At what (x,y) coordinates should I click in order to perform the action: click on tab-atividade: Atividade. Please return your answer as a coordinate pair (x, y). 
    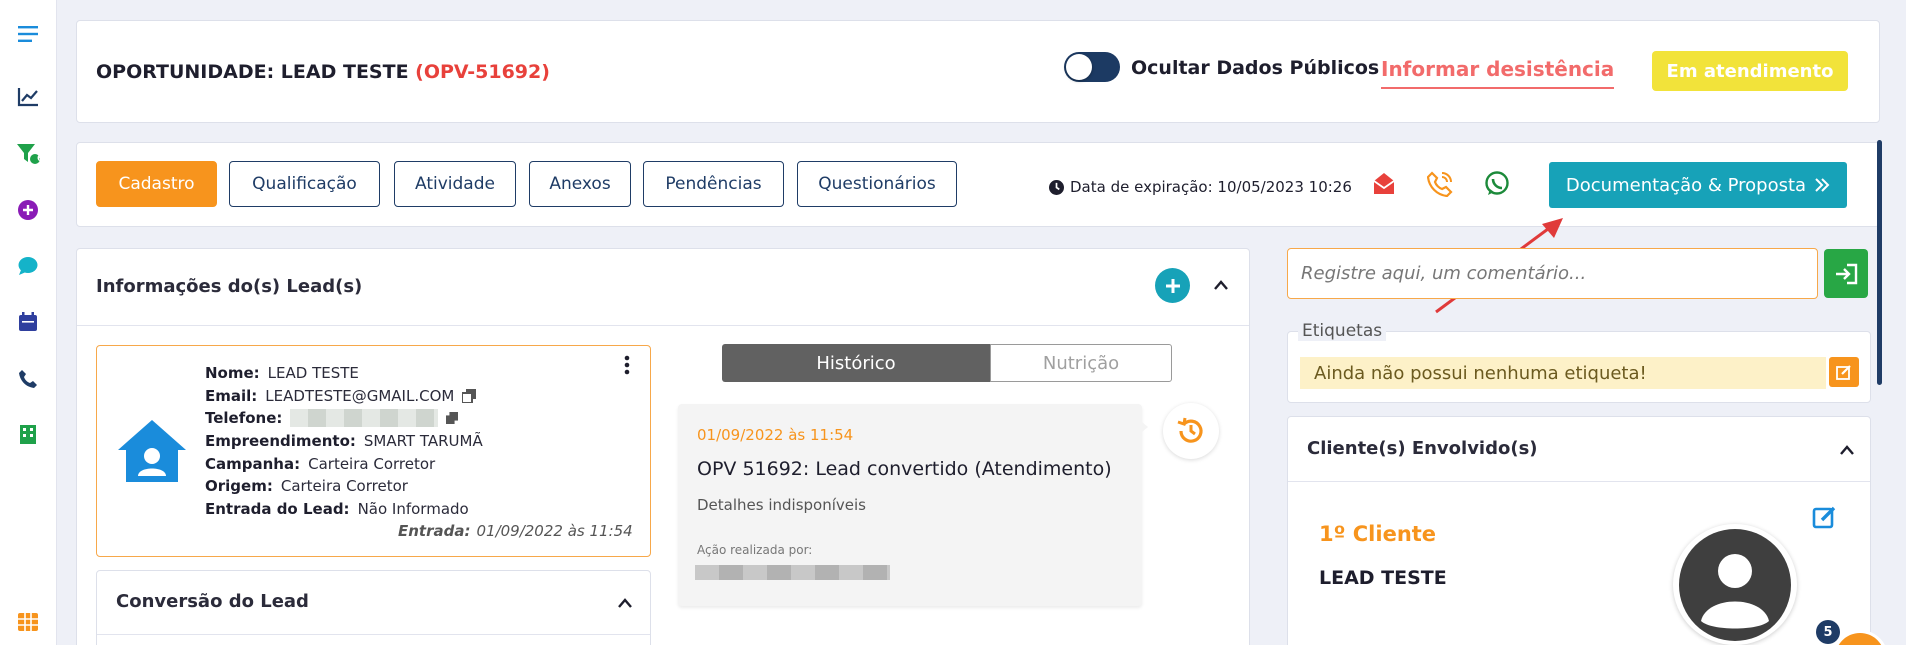
    Looking at the image, I should click on (455, 184).